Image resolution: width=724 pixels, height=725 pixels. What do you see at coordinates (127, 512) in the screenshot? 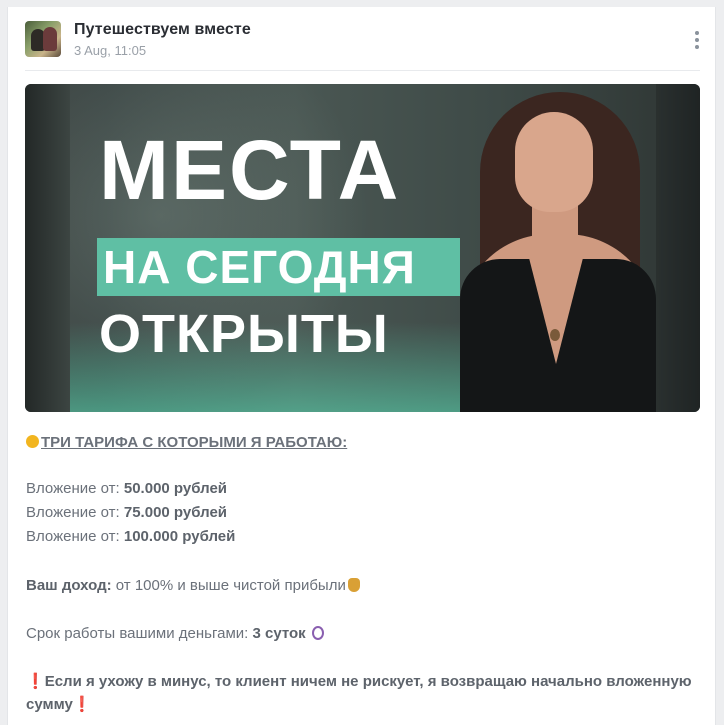
I see `tariff-2: Вложение от: 75.000 рублей` at bounding box center [127, 512].